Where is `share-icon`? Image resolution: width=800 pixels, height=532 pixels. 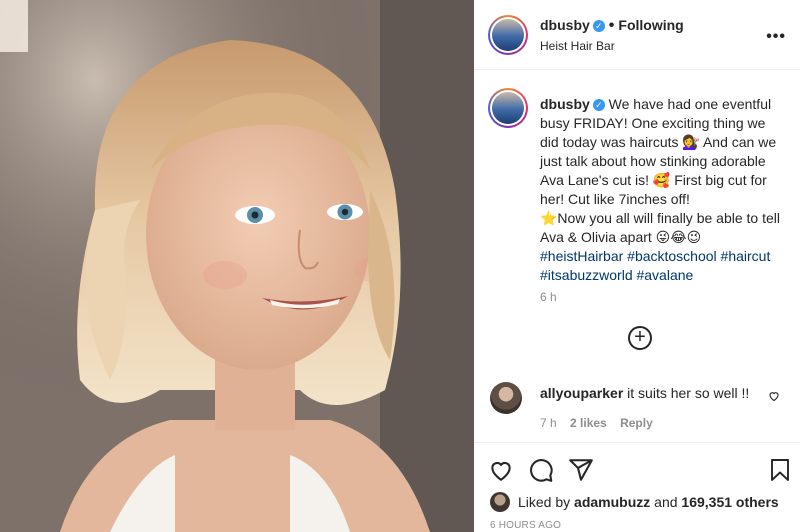
share-icon is located at coordinates (581, 470).